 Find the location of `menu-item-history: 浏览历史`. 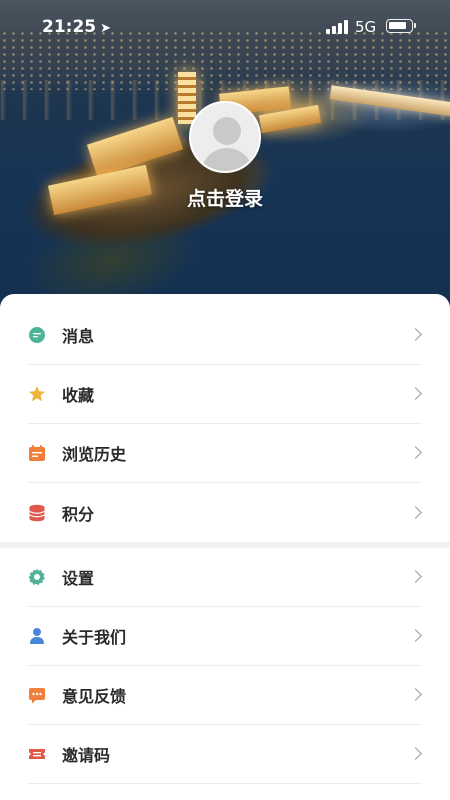

menu-item-history: 浏览历史 is located at coordinates (225, 453).